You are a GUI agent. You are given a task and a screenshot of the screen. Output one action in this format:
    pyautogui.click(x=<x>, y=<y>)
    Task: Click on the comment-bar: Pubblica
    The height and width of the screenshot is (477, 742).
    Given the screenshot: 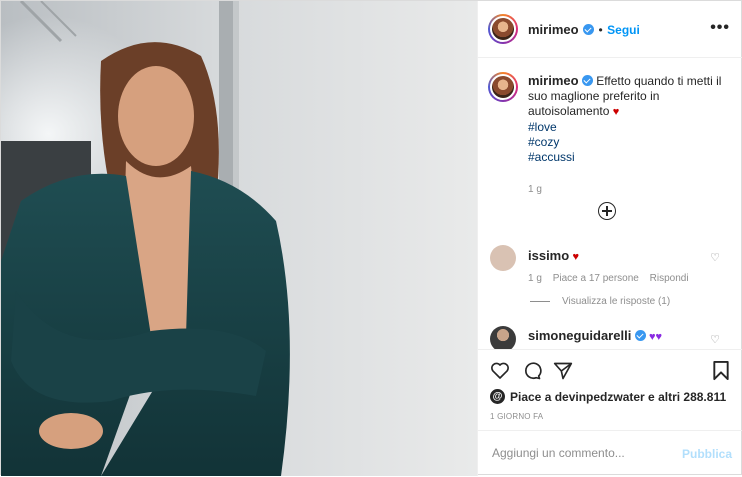 What is the action you would take?
    pyautogui.click(x=610, y=453)
    